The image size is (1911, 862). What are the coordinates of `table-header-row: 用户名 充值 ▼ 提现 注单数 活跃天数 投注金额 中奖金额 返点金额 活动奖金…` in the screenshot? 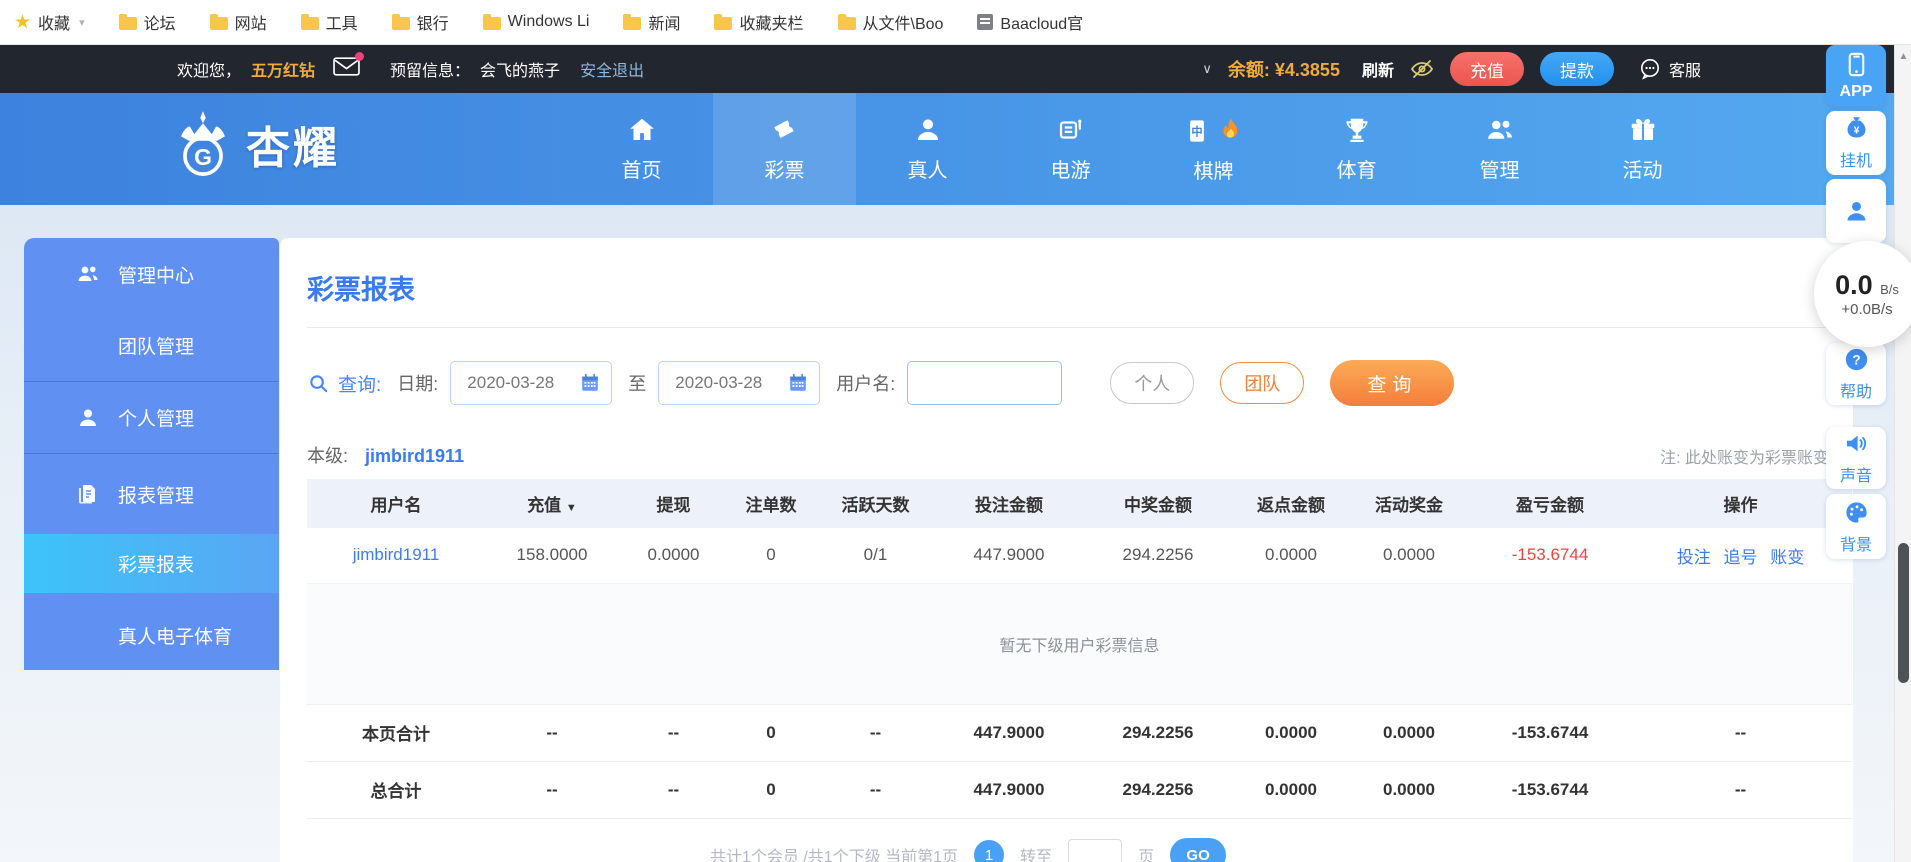 It's located at (1079, 503).